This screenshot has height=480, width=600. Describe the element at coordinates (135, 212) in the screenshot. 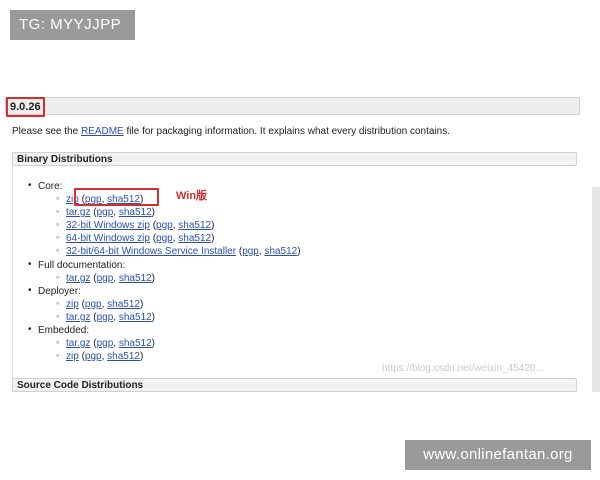

I see `core-targz-sha512-link: sha512` at that location.